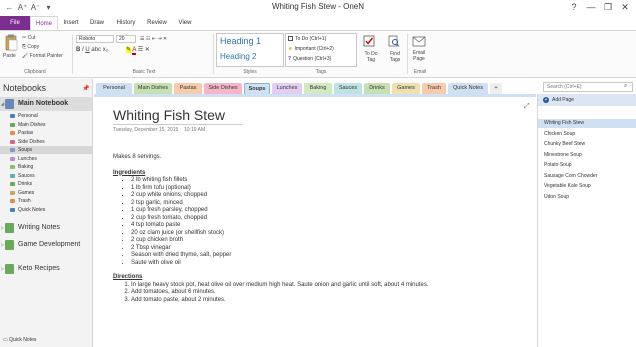 The image size is (636, 347). I want to click on collapse-icon: ◢, so click(2, 104).